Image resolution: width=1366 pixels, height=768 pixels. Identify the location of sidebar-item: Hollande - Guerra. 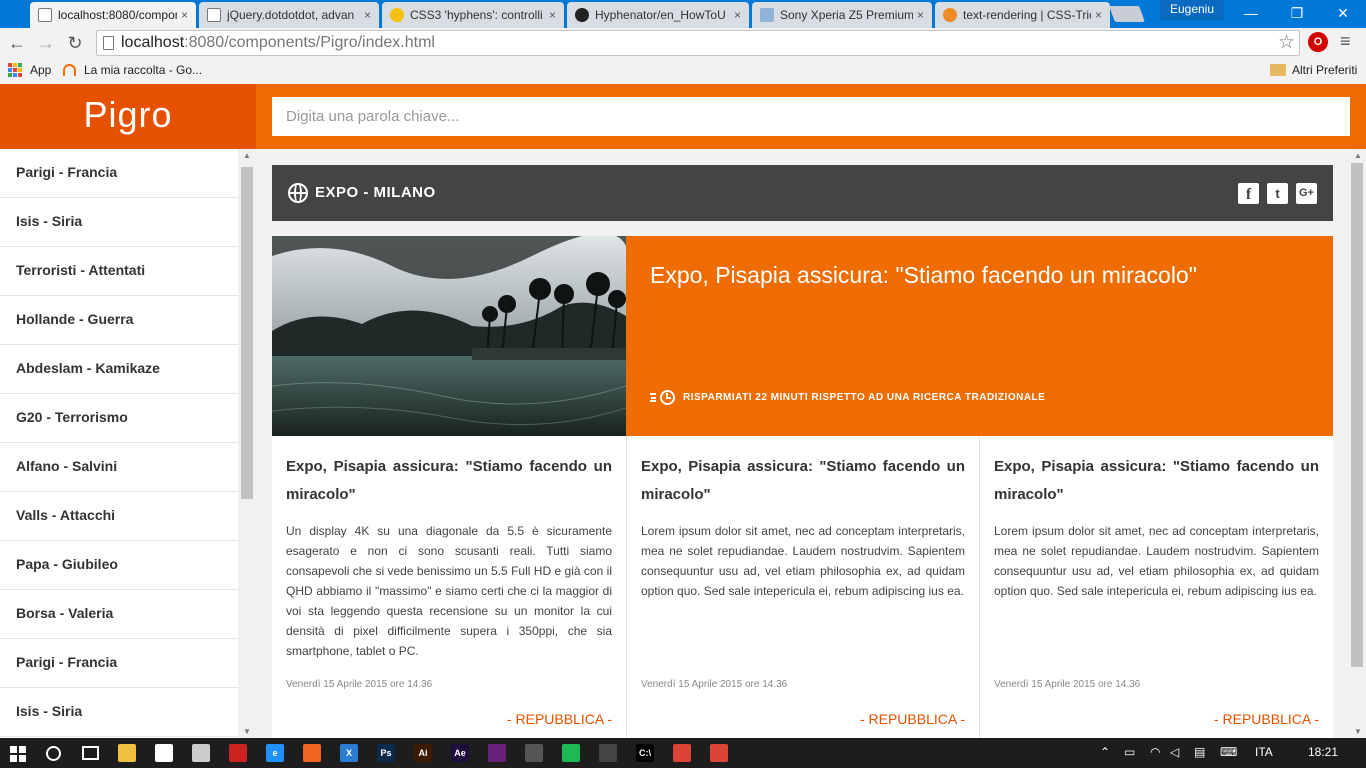
(119, 320).